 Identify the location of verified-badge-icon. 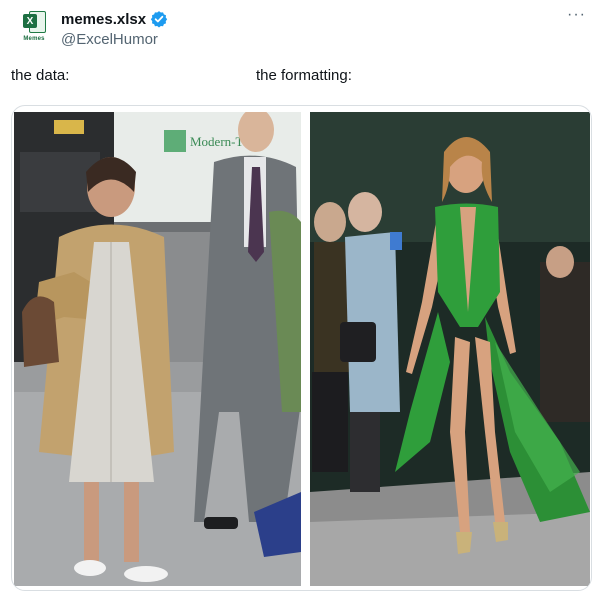
(159, 19).